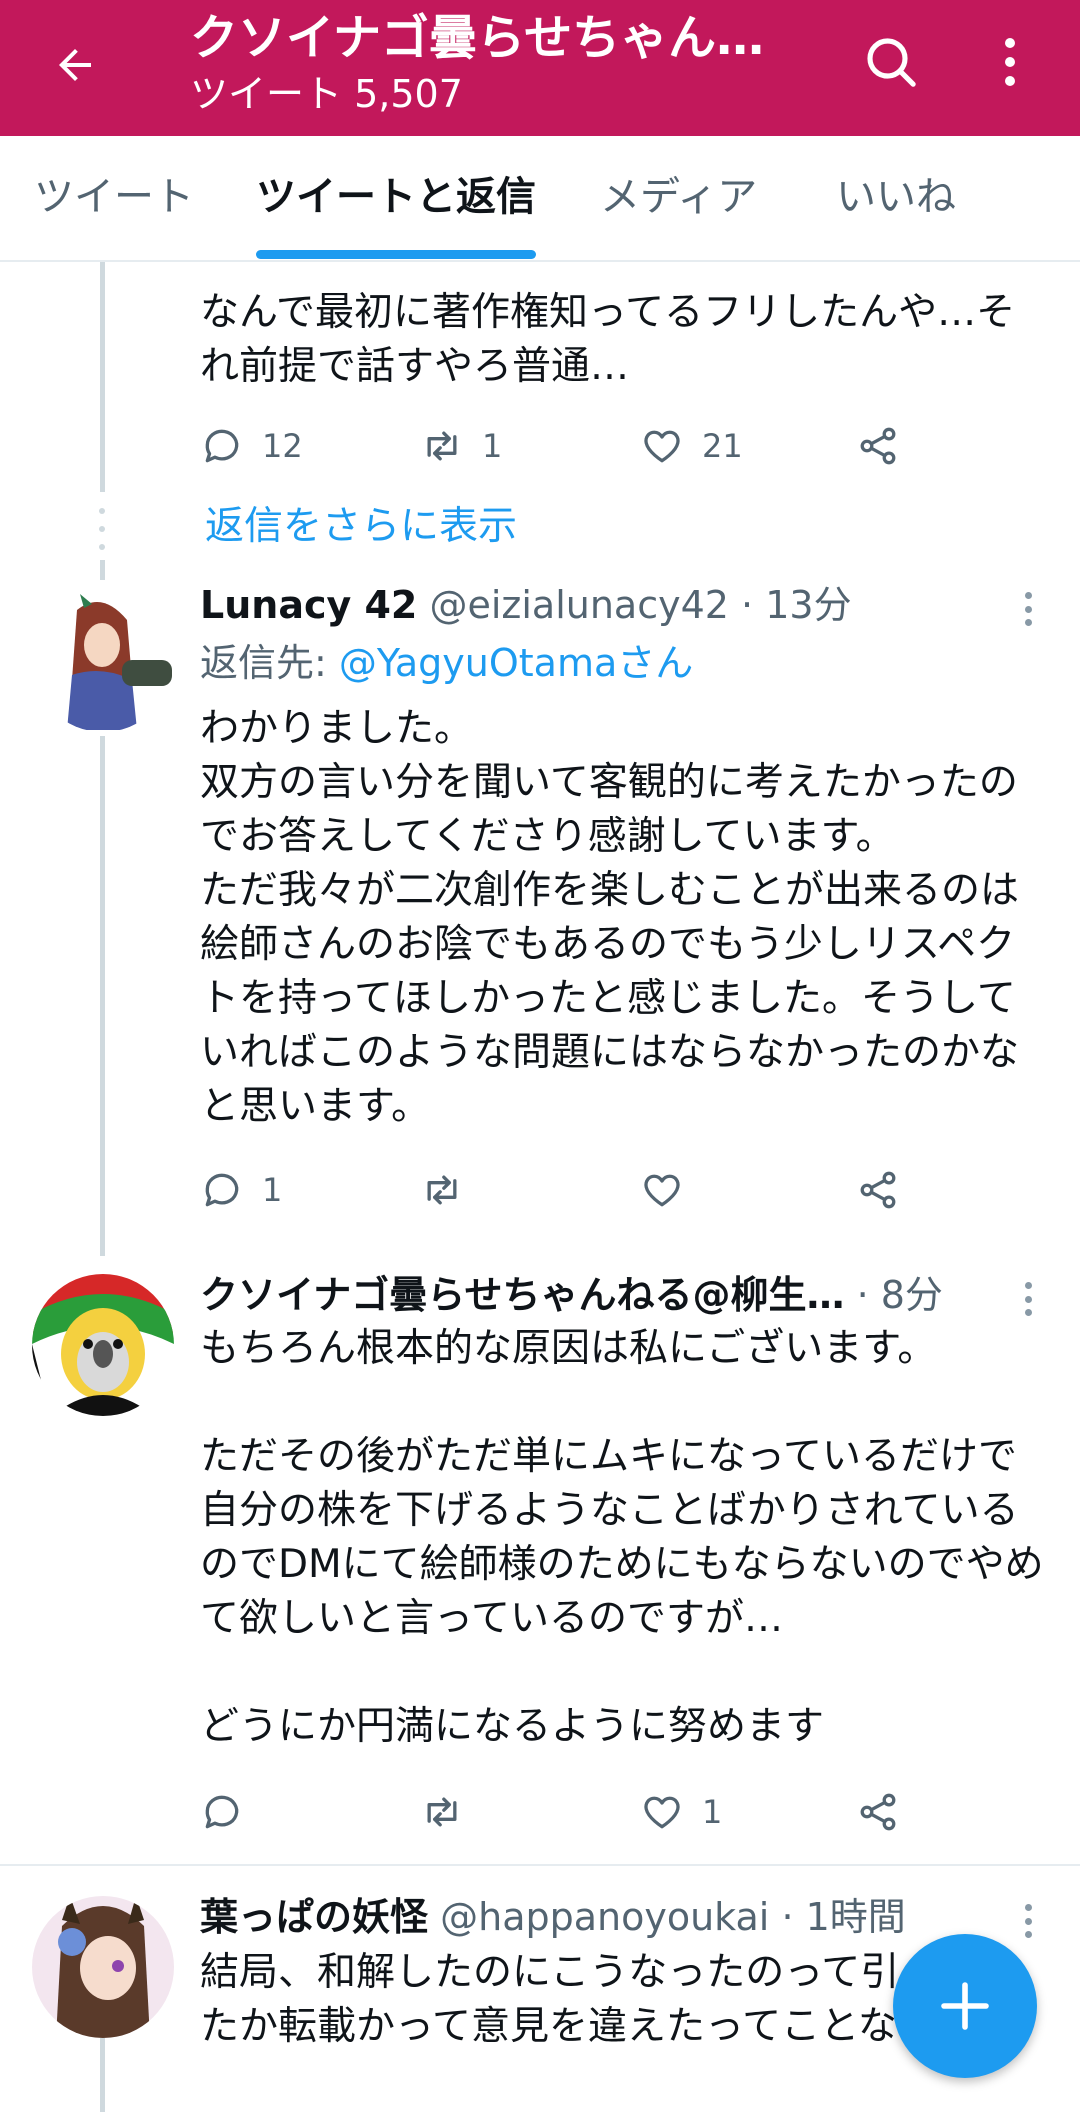 The width and height of the screenshot is (1080, 2112). What do you see at coordinates (282, 446) in the screenshot?
I see `reply-count: 12` at bounding box center [282, 446].